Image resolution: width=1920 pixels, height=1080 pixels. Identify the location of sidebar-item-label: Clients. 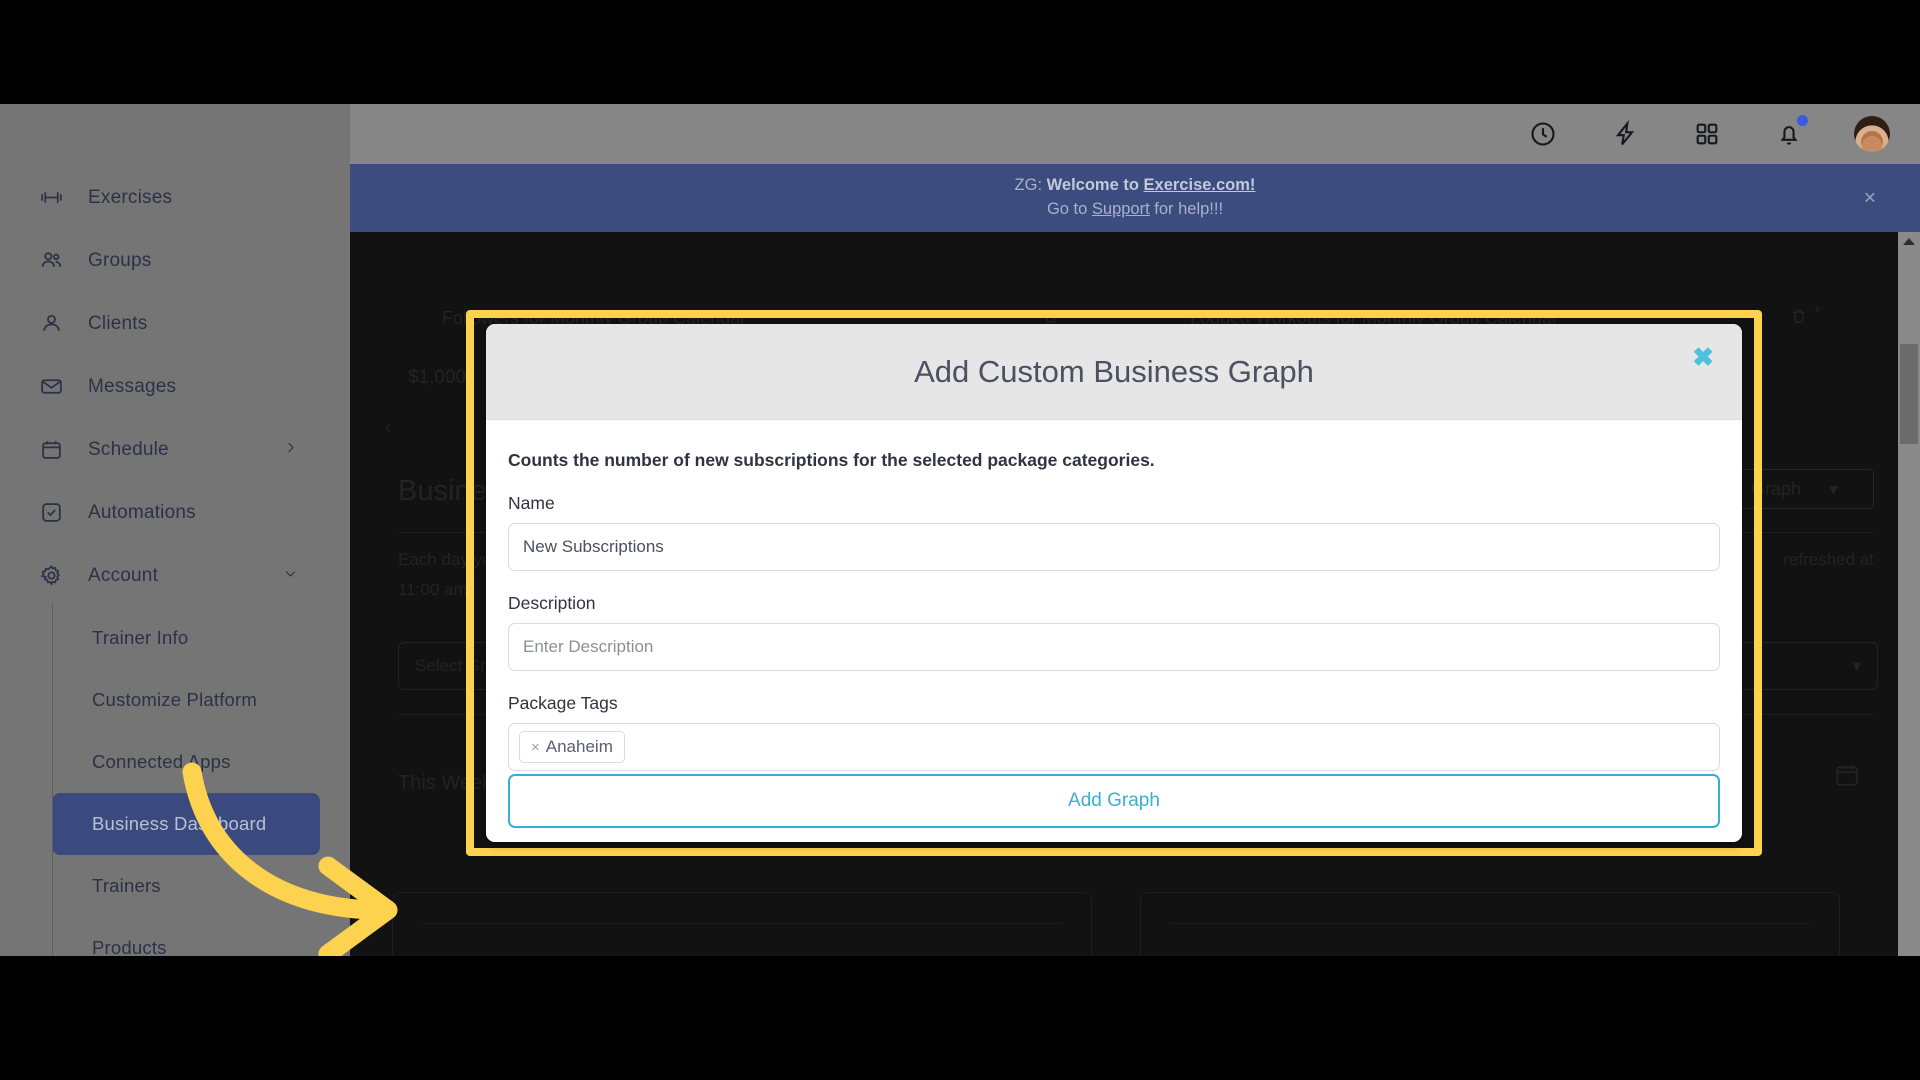
(118, 323).